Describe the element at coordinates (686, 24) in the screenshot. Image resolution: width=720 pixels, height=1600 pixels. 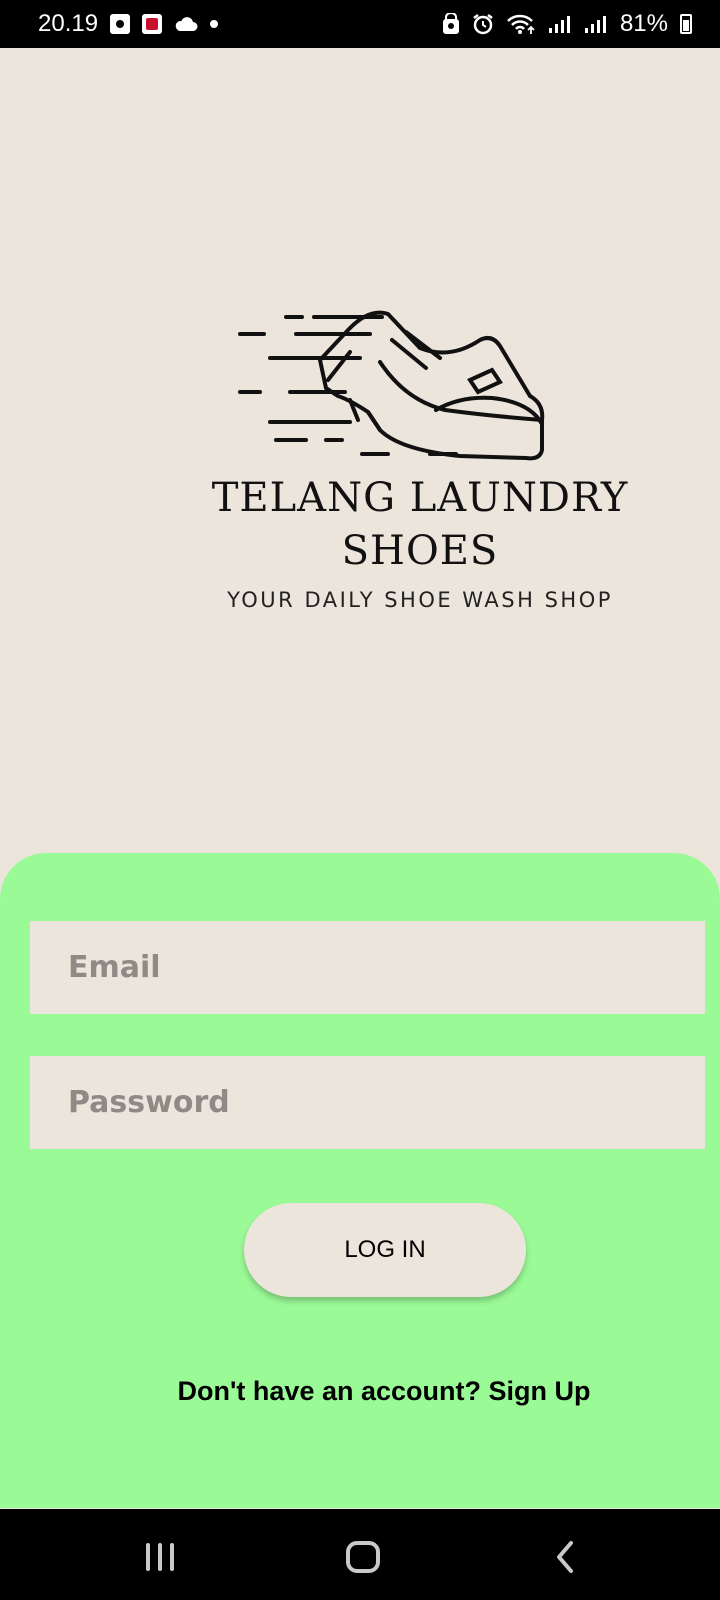
I see `battery-icon` at that location.